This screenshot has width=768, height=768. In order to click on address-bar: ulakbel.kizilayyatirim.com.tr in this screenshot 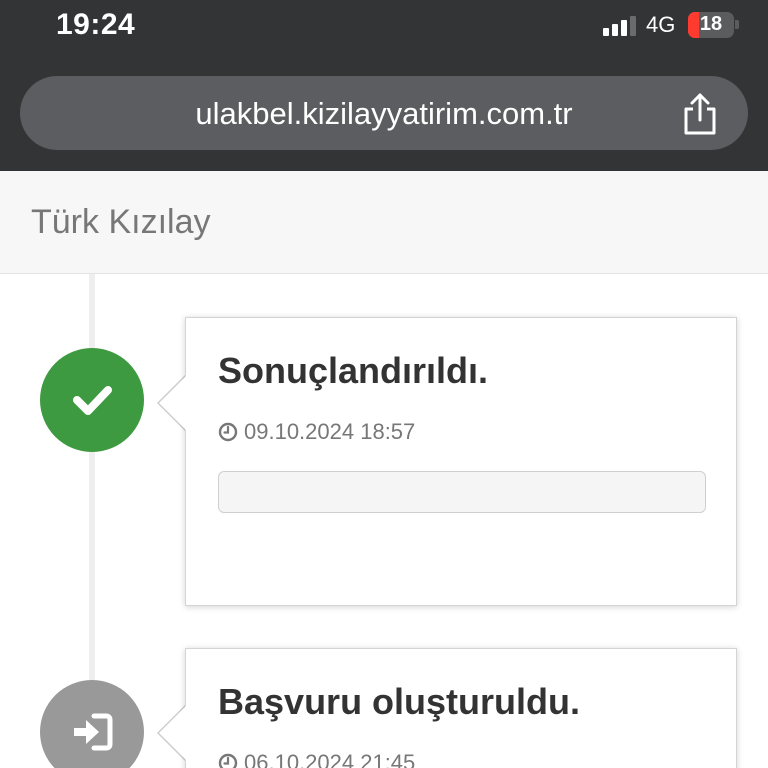, I will do `click(384, 113)`.